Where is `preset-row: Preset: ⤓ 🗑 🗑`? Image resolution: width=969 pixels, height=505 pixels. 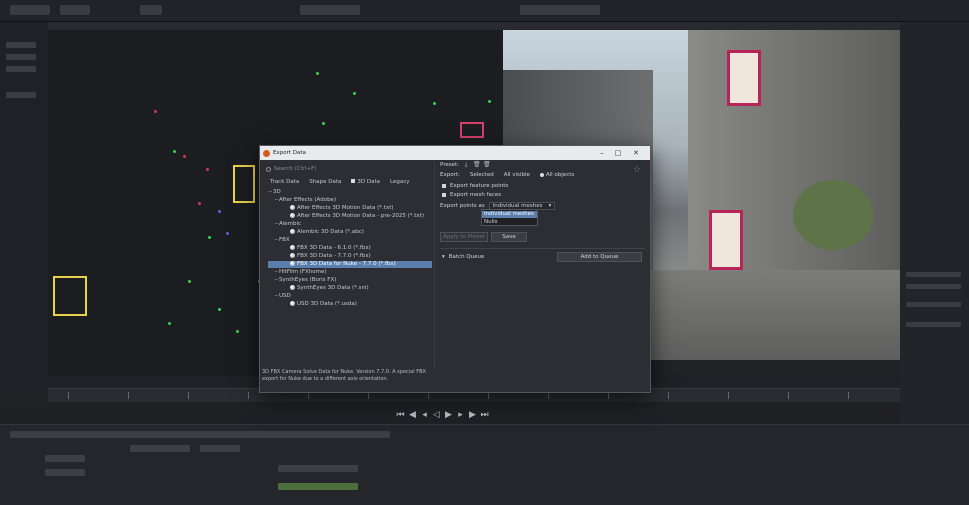
preset-row: Preset: ⤓ 🗑 🗑 is located at coordinates (465, 165).